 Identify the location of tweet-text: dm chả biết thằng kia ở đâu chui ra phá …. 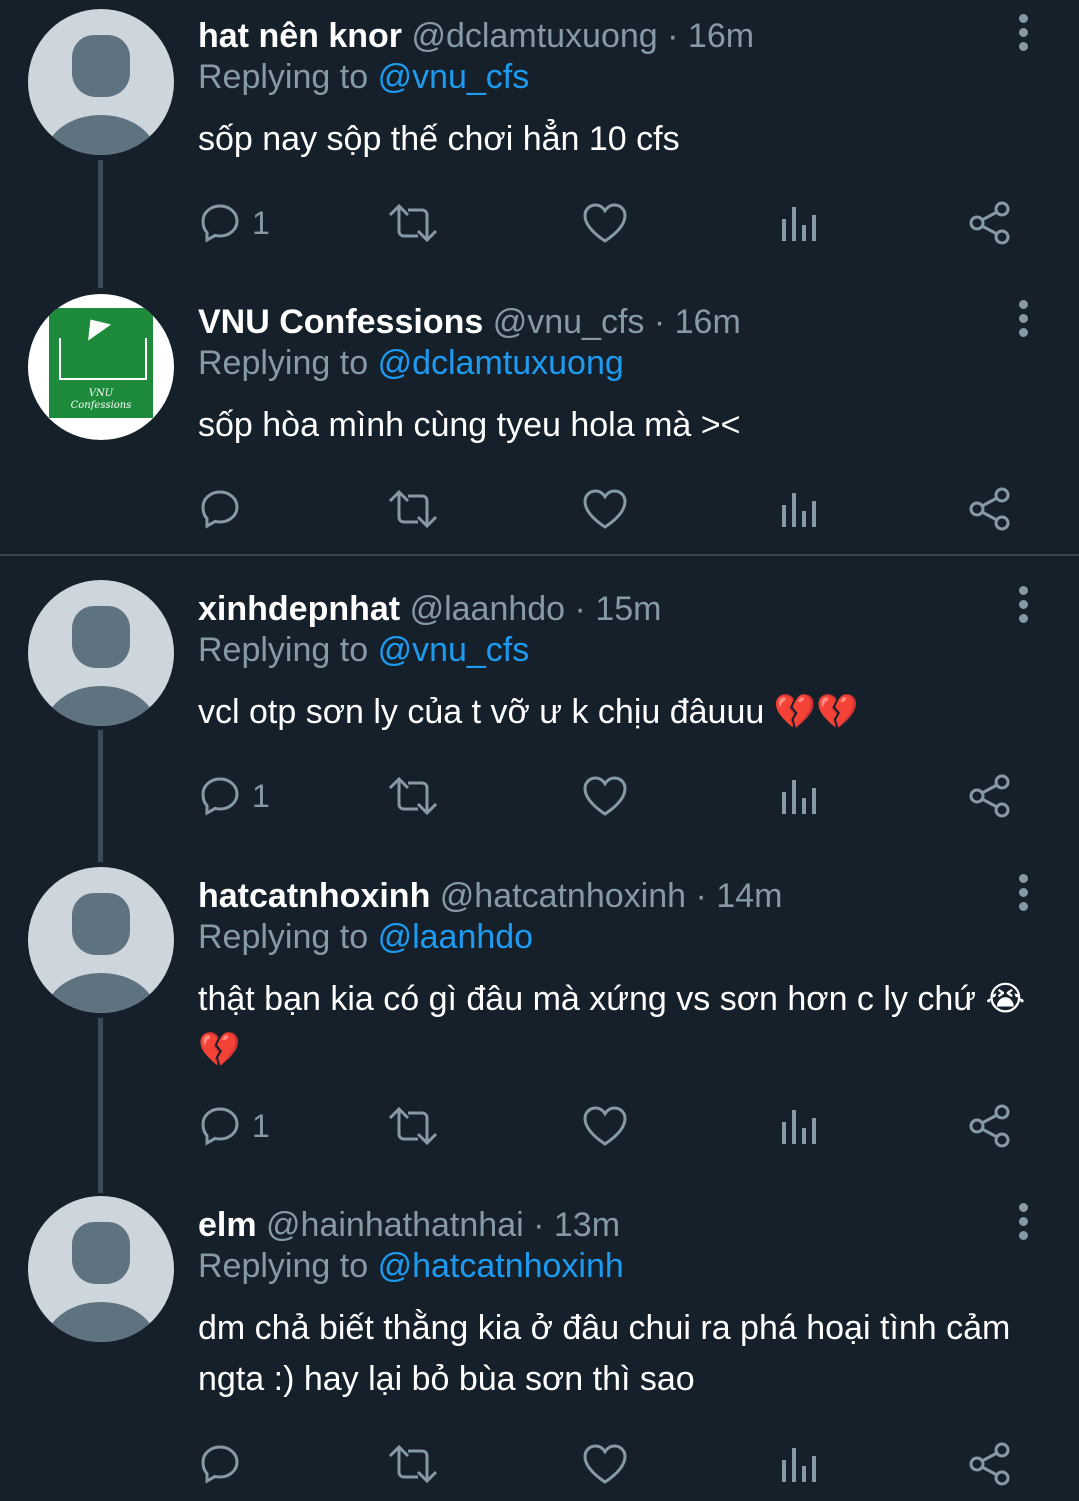
(604, 1353).